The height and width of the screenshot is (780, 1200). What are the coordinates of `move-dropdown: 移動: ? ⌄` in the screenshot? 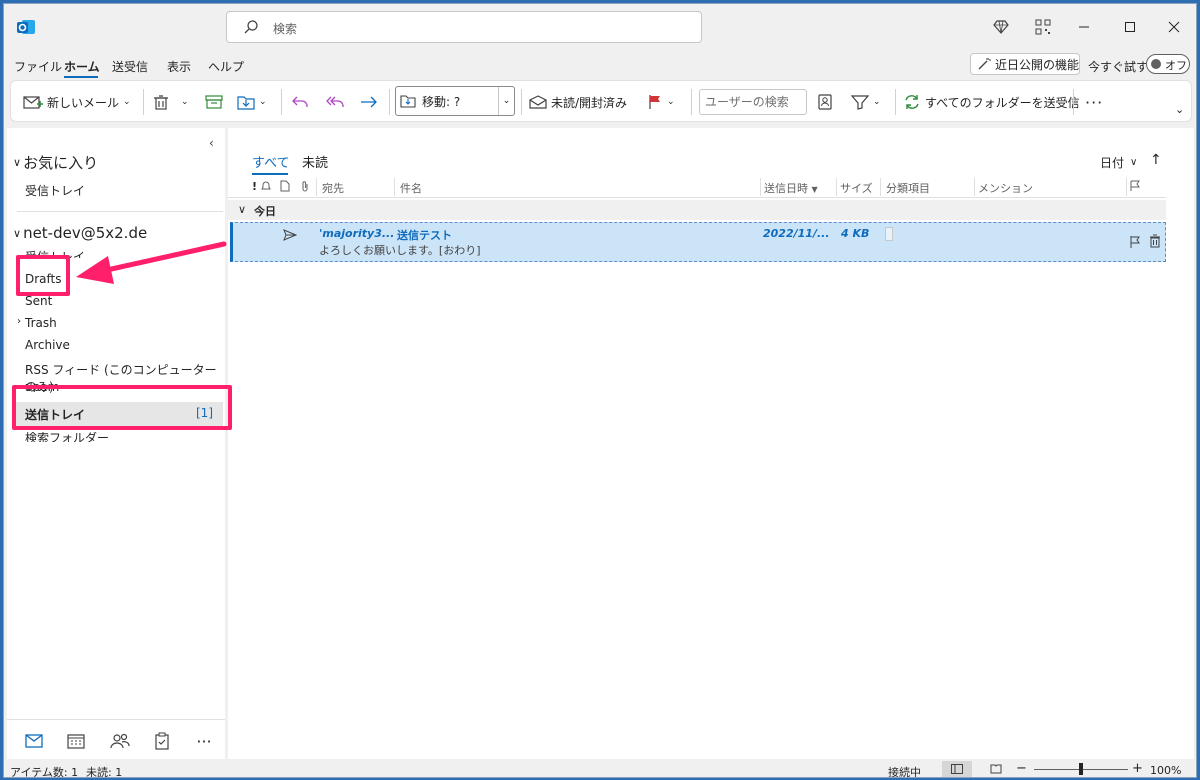 It's located at (455, 101).